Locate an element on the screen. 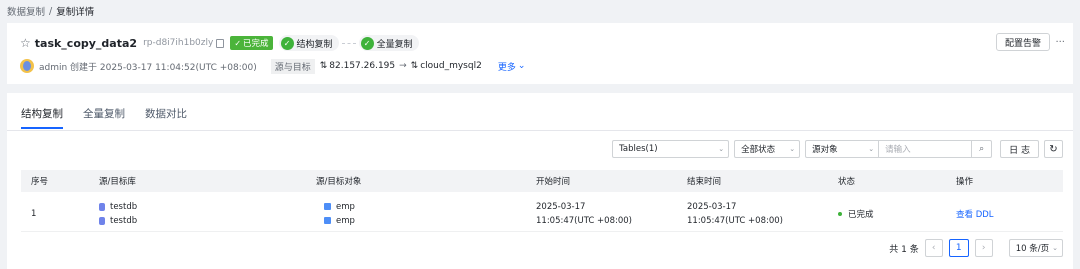 The height and width of the screenshot is (269, 1080). tab-divider is located at coordinates (540, 130).